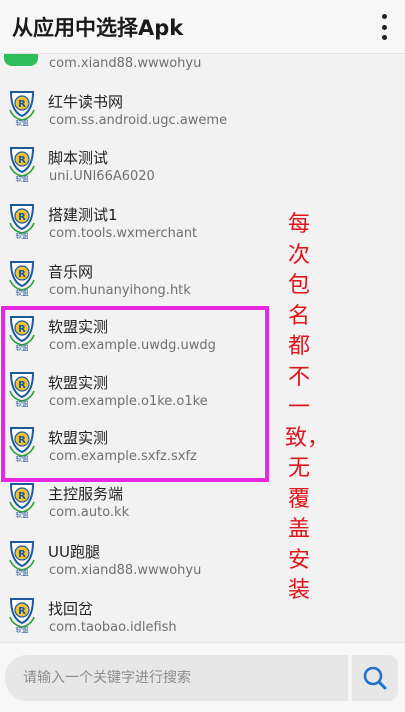 This screenshot has width=405, height=712. I want to click on list-item: R 软盟 软盟实测 com.example.o1ke.o1ke, so click(202, 396).